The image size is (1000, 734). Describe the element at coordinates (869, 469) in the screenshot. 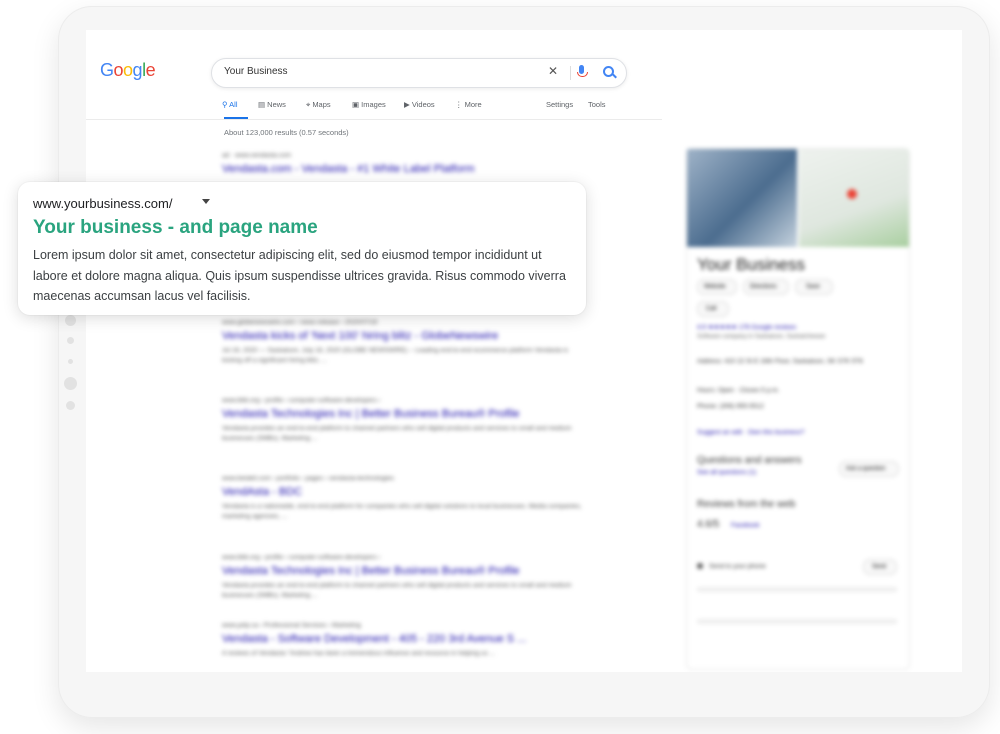

I see `ask-question-button: Ask a question` at that location.